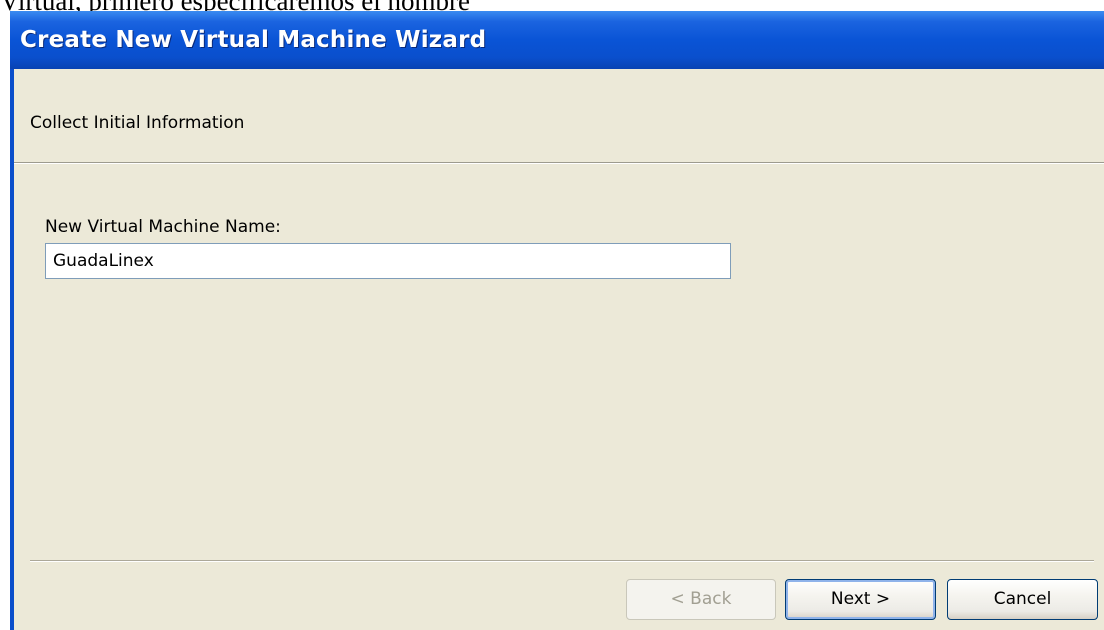 This screenshot has width=1104, height=630. I want to click on title-bar: Create New Virtual Machine Wizard, so click(557, 40).